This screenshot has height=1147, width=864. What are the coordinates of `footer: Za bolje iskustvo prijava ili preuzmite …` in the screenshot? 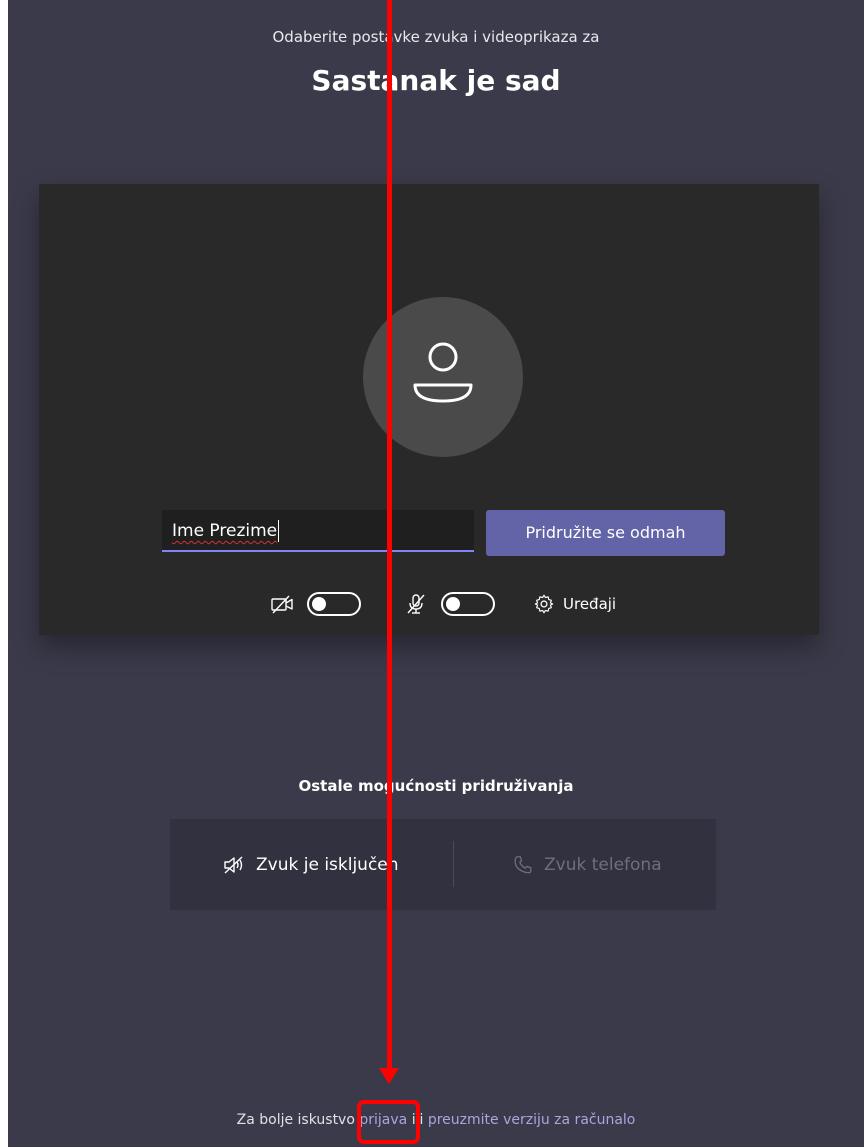 It's located at (436, 1120).